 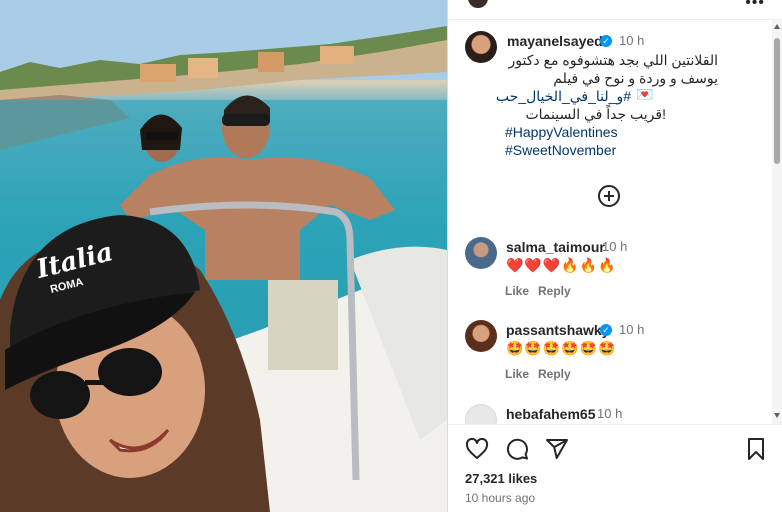 I want to click on comment-text: 🤩🤩🤩🤩🤩🤩, so click(x=561, y=348).